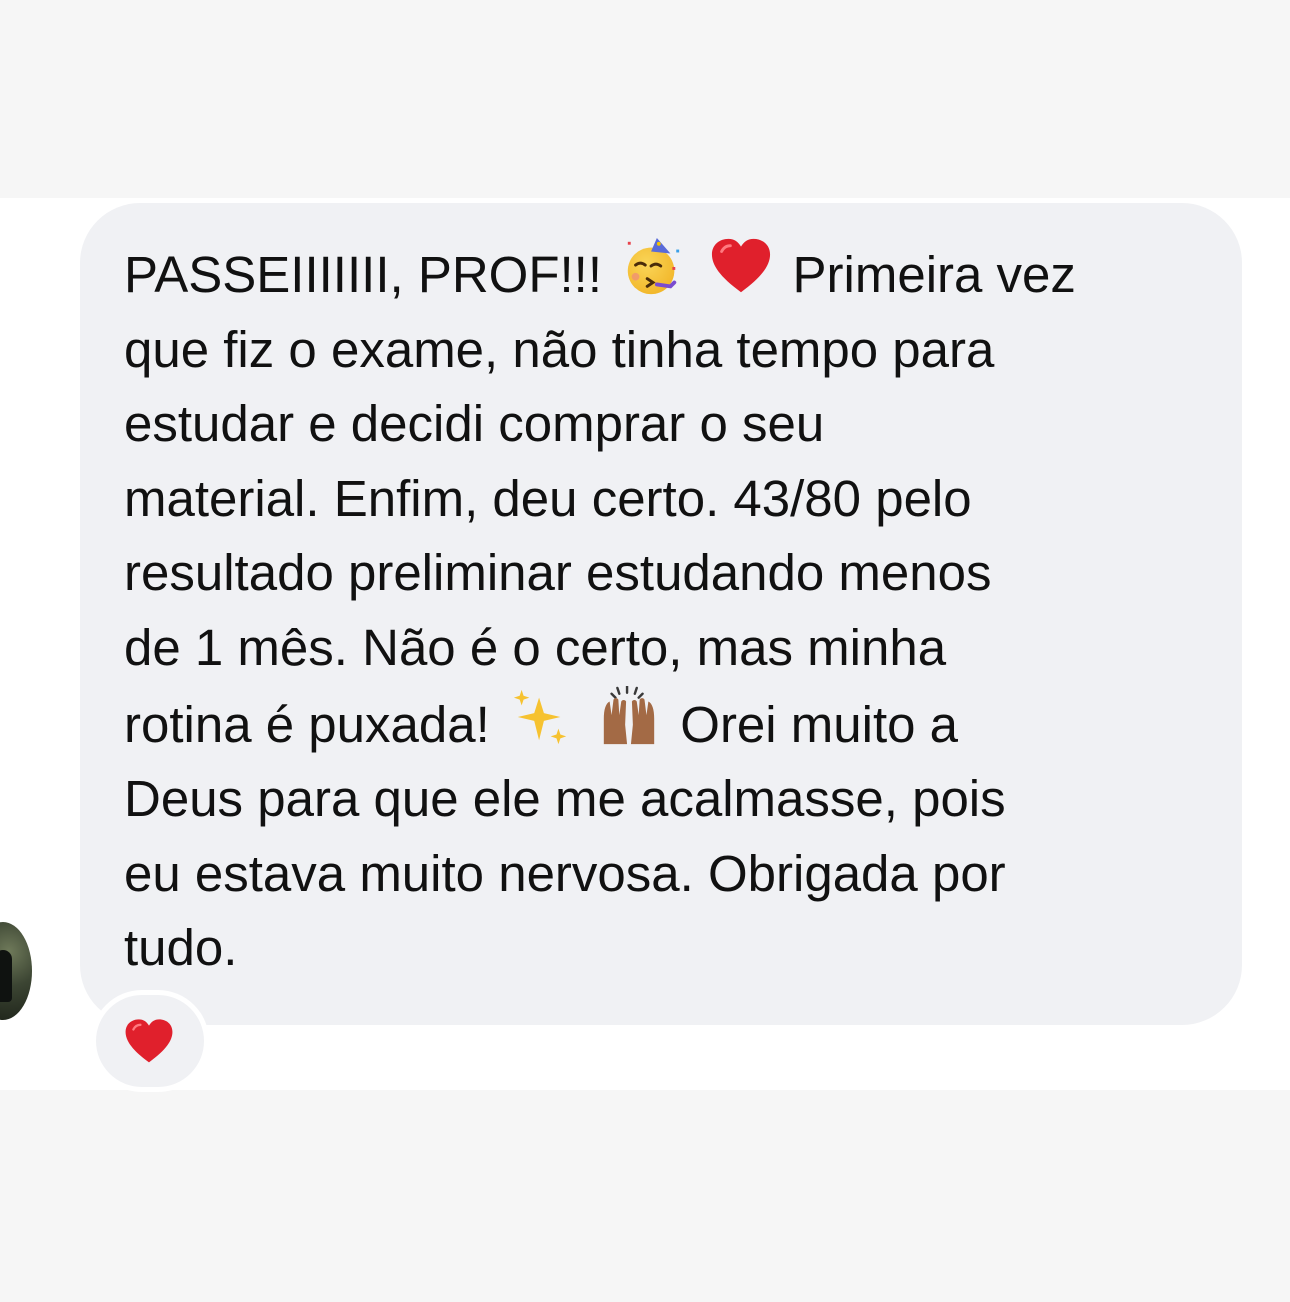 Image resolution: width=1290 pixels, height=1302 pixels. I want to click on raising-hands-icon, so click(629, 716).